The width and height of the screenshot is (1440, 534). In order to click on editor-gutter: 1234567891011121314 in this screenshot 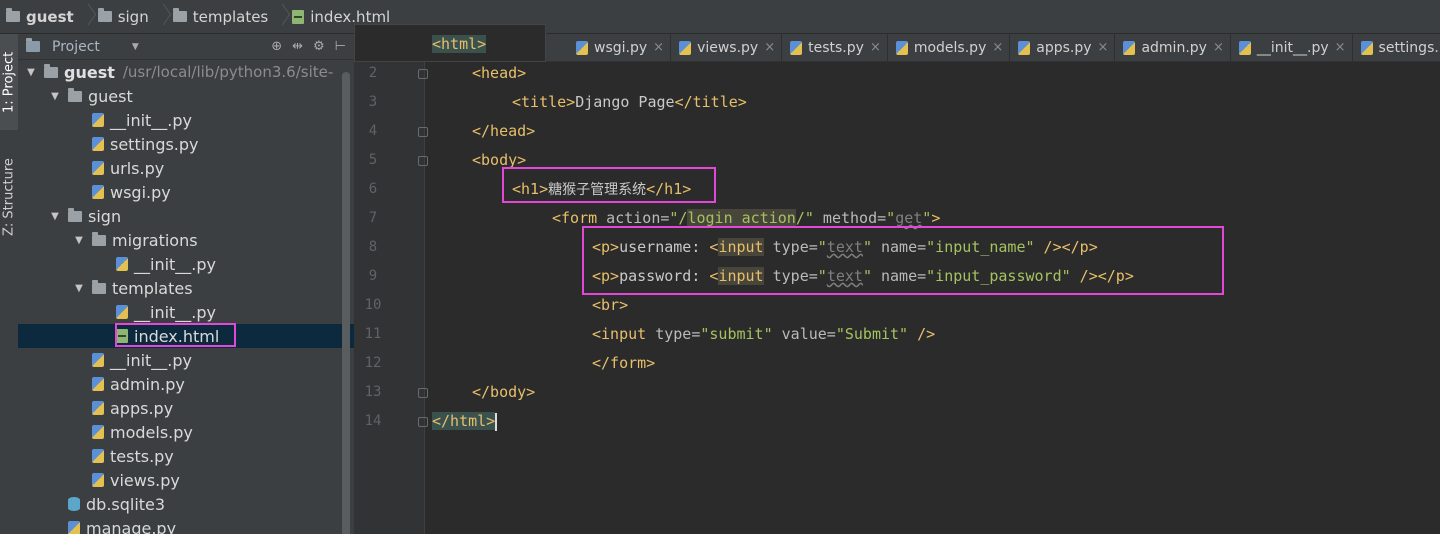, I will do `click(391, 284)`.